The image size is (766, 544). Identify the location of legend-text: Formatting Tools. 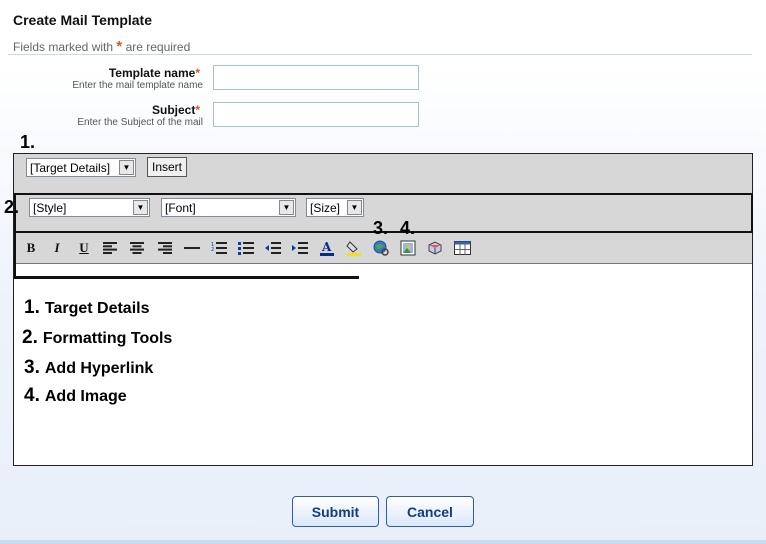
(107, 338).